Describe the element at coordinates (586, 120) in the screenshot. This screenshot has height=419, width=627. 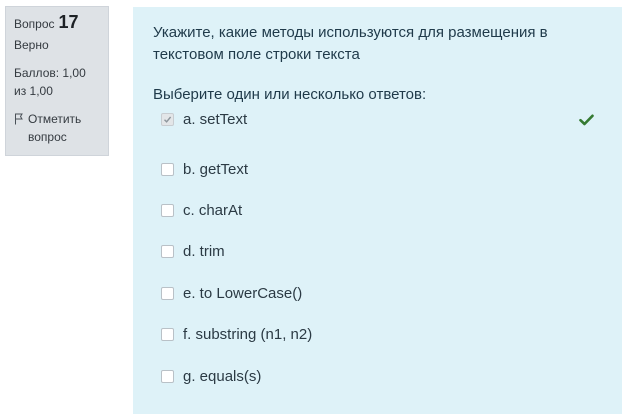
I see `correct-check-icon` at that location.